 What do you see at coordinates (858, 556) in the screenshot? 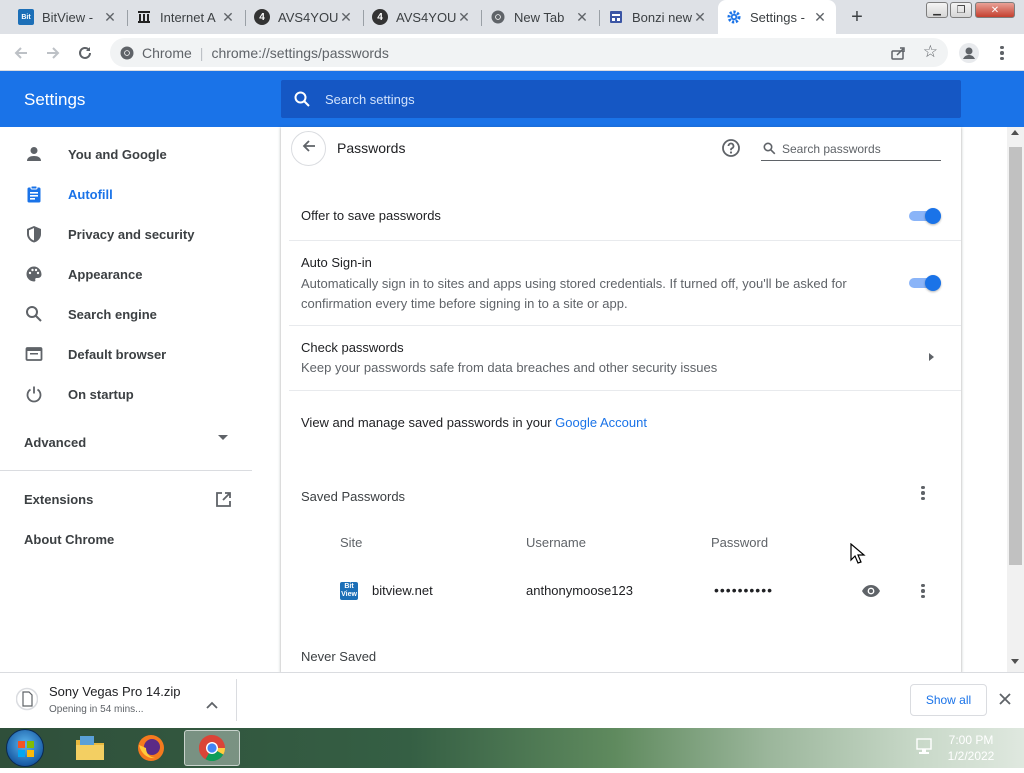
I see `mouse-cursor-icon` at bounding box center [858, 556].